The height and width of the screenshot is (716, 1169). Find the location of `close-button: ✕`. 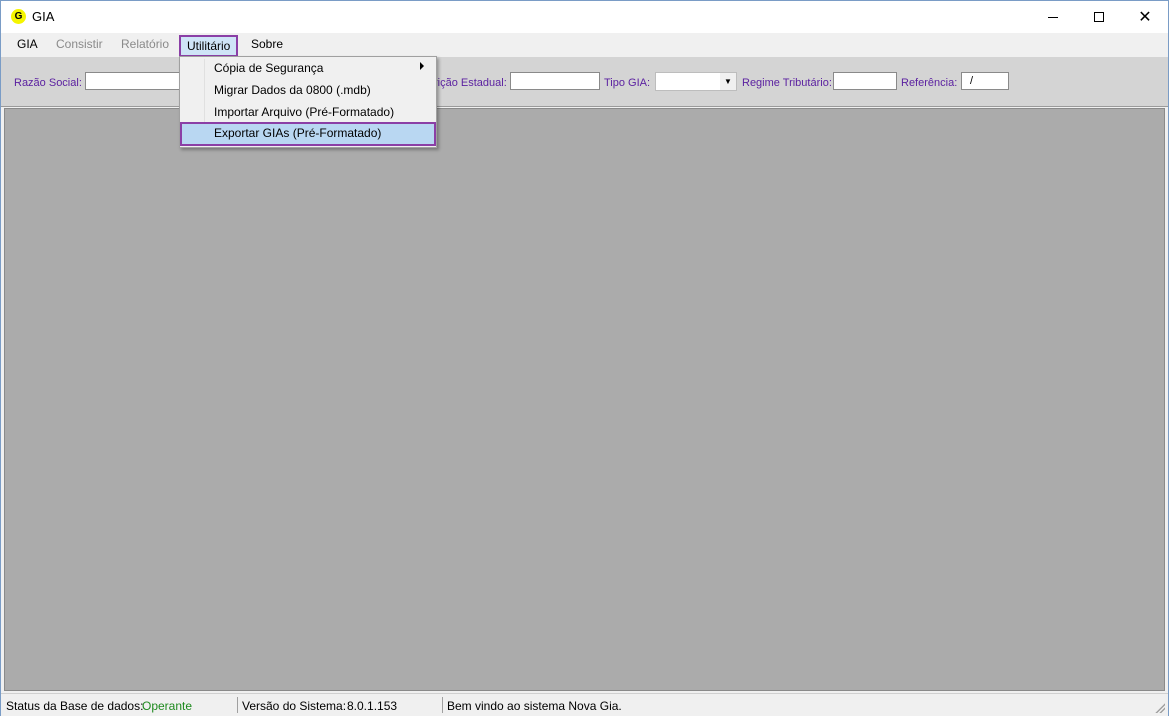

close-button: ✕ is located at coordinates (1145, 17).